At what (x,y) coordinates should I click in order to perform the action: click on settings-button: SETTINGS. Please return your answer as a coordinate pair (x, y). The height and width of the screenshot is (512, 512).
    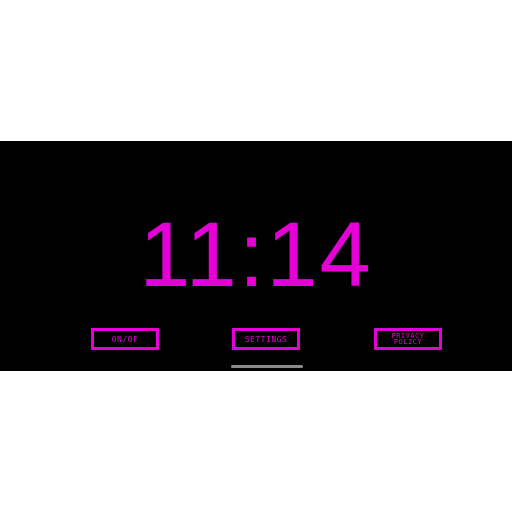
    Looking at the image, I should click on (266, 339).